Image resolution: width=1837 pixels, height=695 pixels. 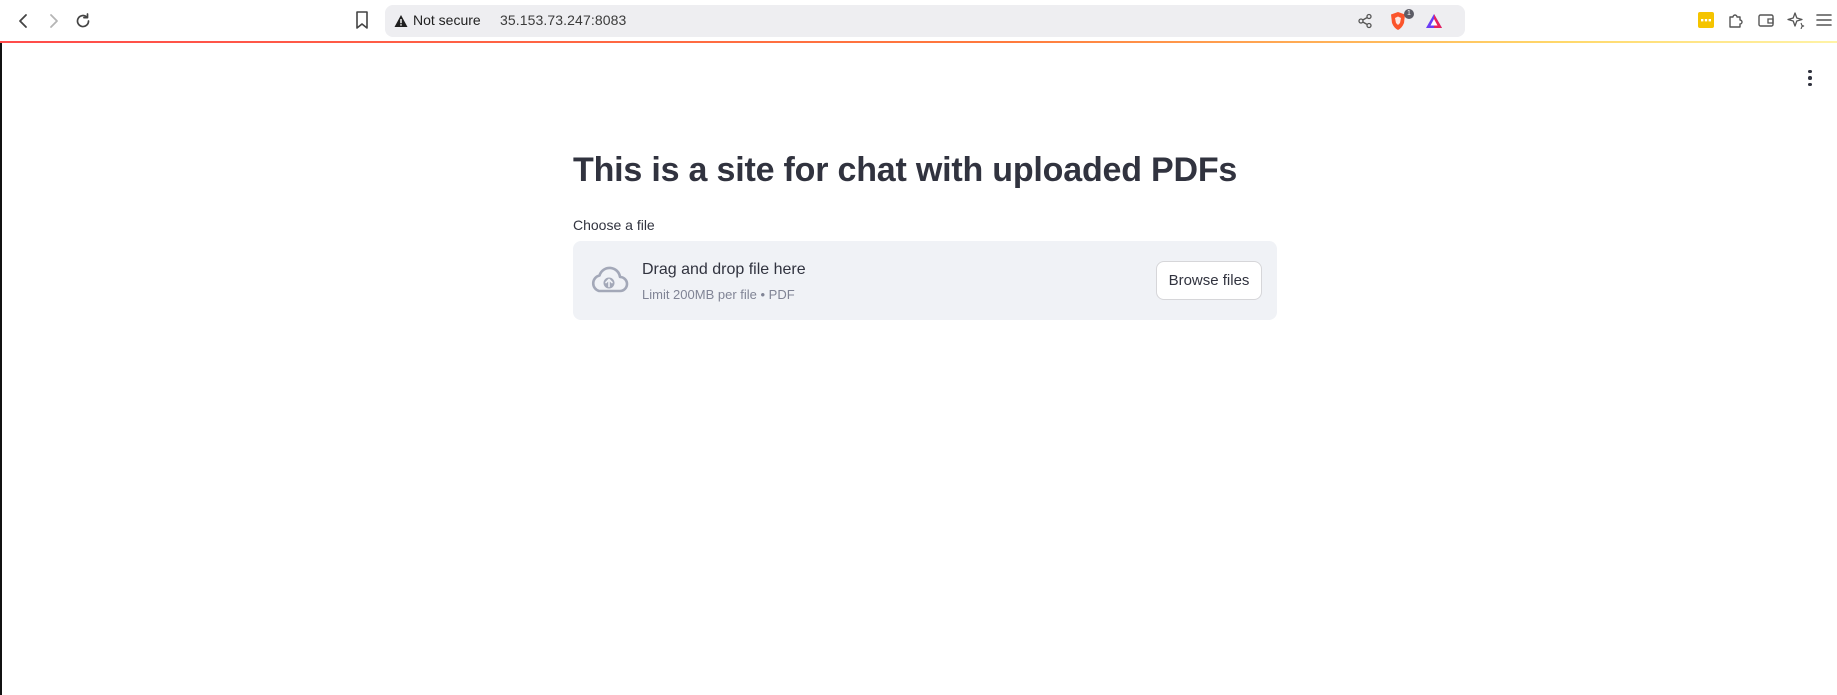 I want to click on cloud-upload-icon, so click(x=610, y=279).